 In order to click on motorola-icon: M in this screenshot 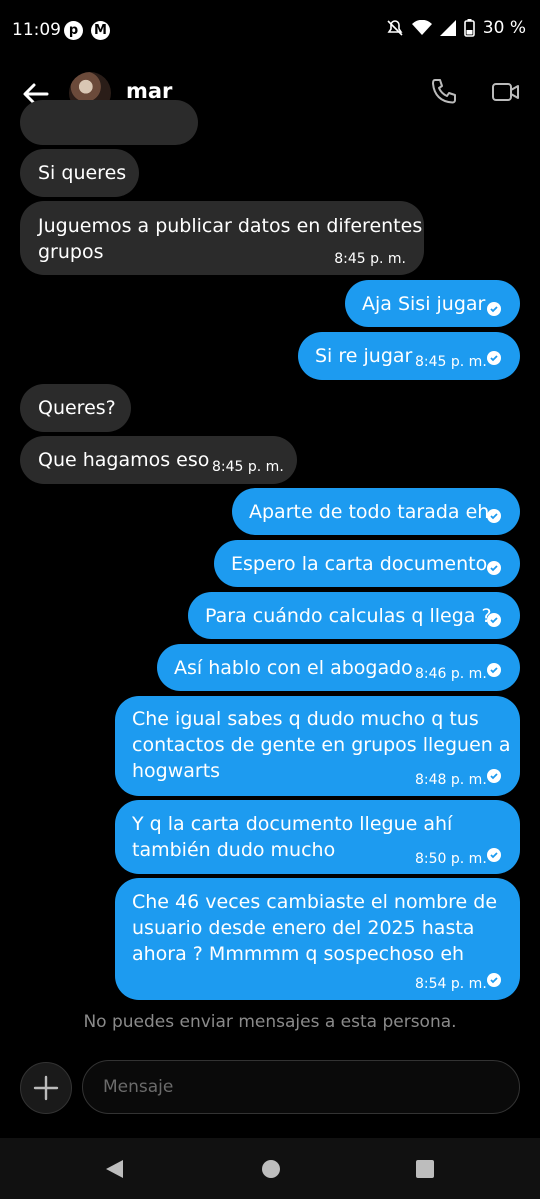, I will do `click(100, 30)`.